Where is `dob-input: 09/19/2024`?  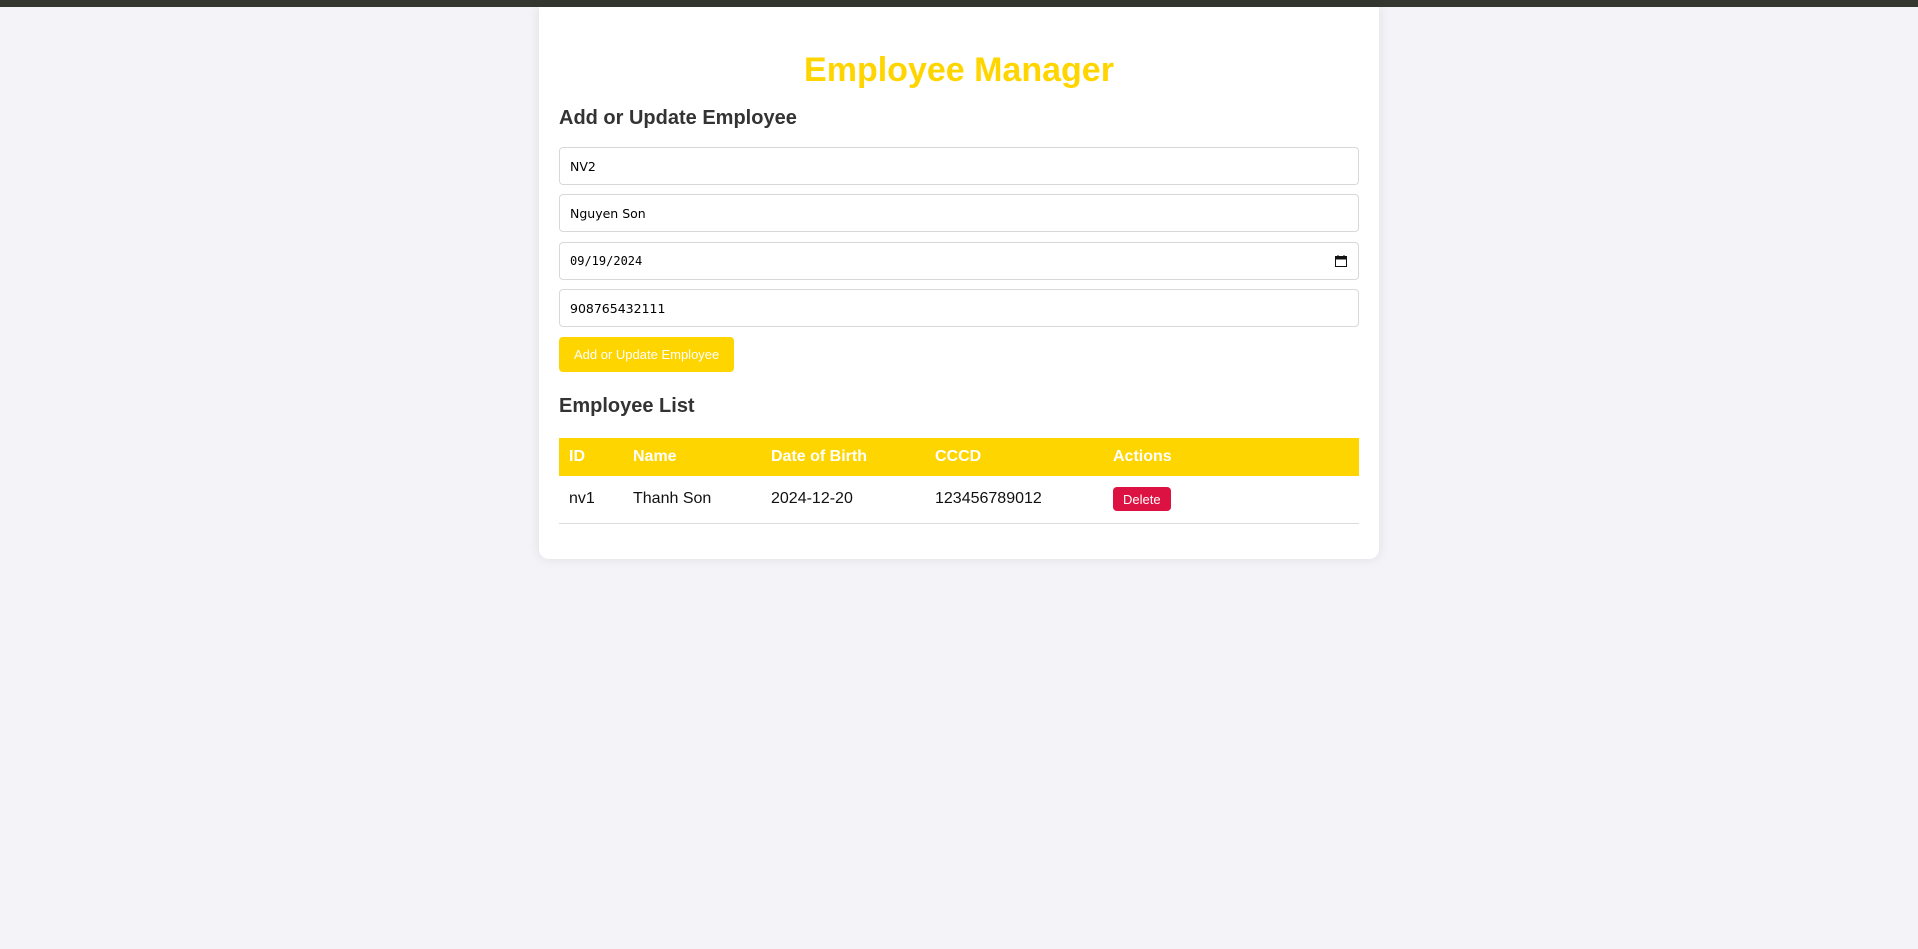 dob-input: 09/19/2024 is located at coordinates (959, 261).